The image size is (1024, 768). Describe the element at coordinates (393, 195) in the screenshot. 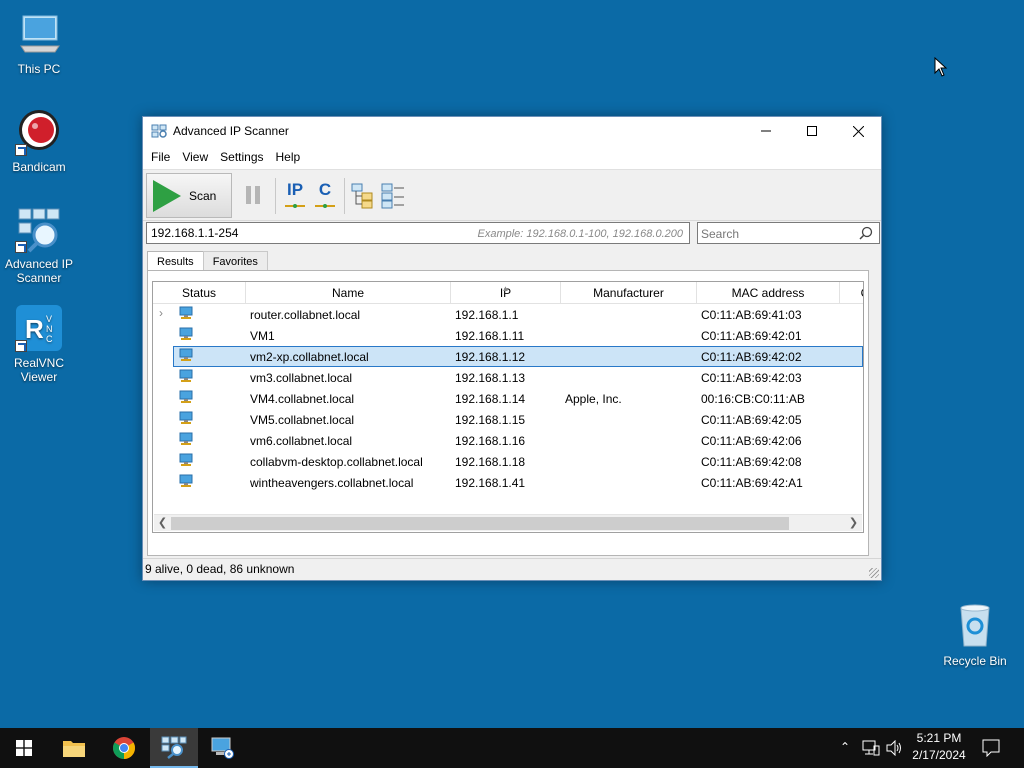

I see `collapse-all-icon` at that location.